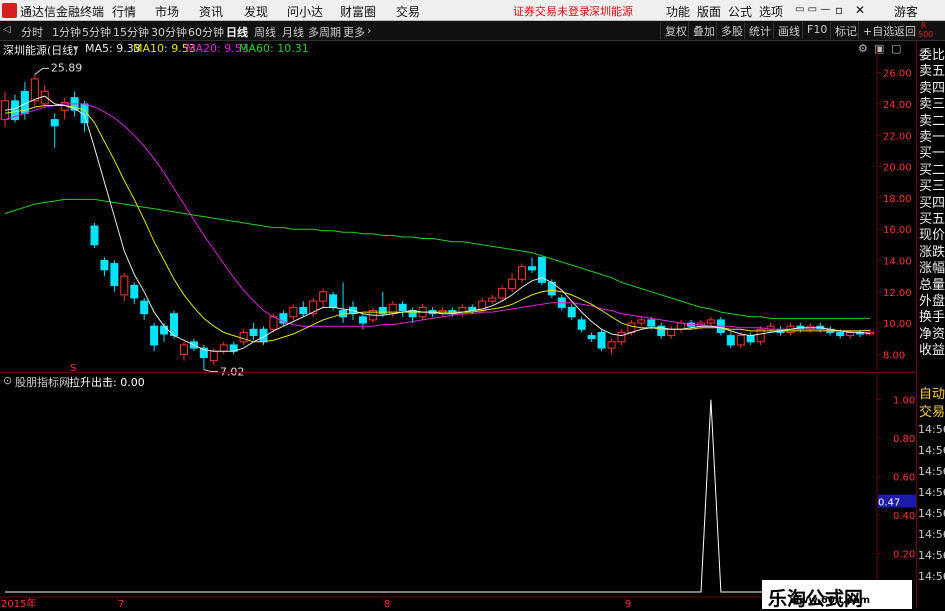  I want to click on high-pointer, so click(41, 71).